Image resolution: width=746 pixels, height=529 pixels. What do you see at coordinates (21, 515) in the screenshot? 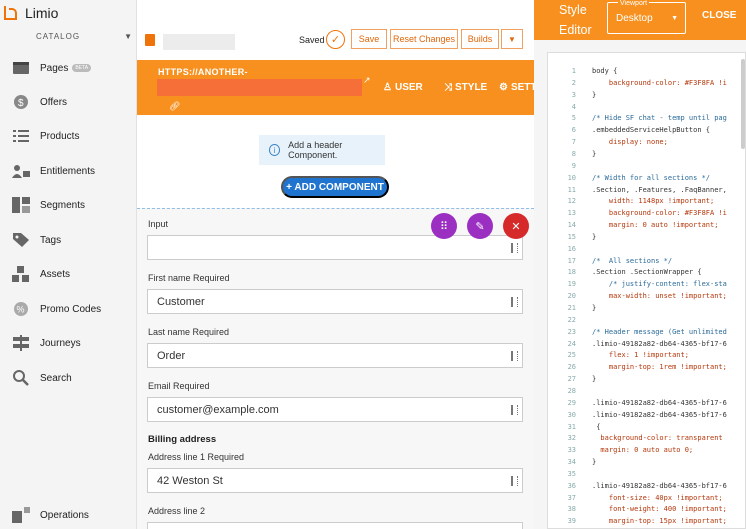
I see `operations-icon` at bounding box center [21, 515].